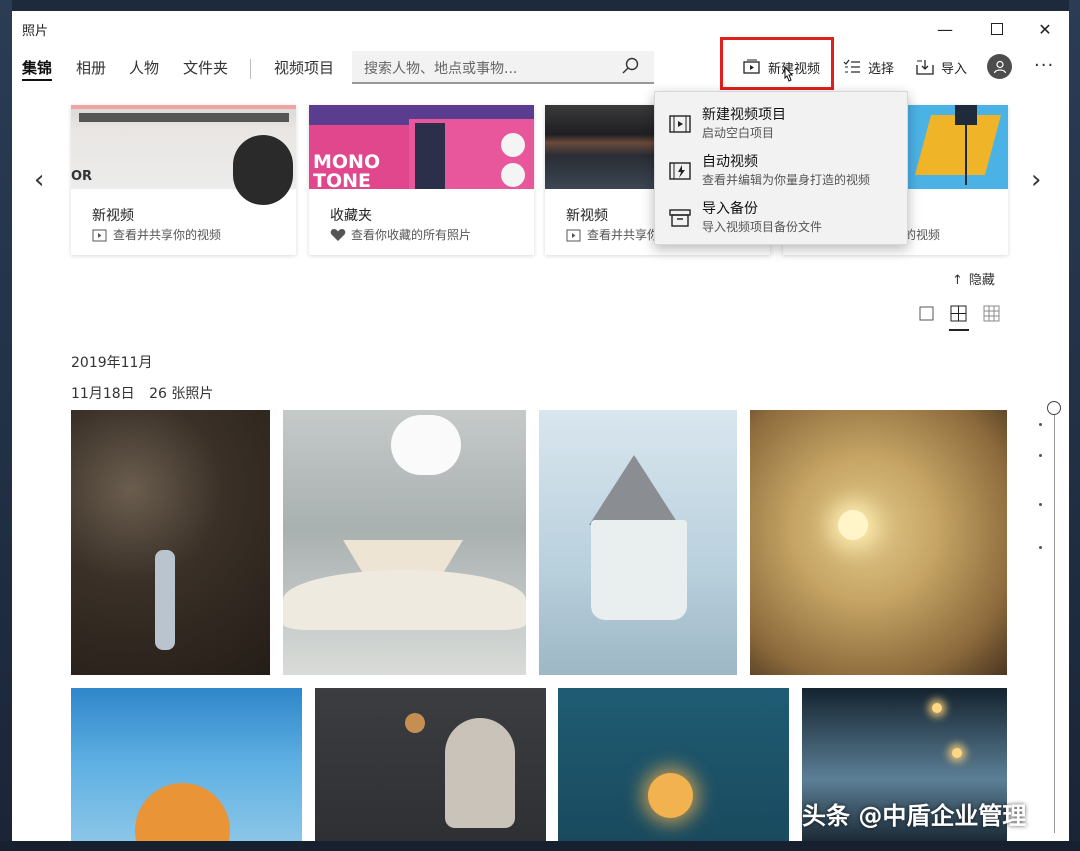  Describe the element at coordinates (1054, 623) in the screenshot. I see `timeline-scrollbar` at that location.